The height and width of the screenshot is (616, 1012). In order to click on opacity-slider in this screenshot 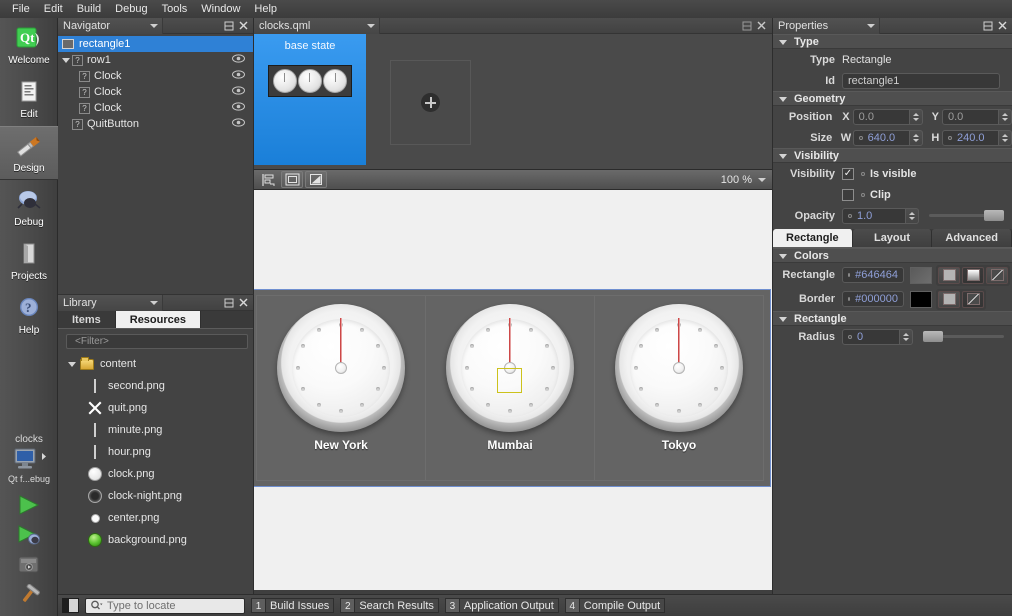, I will do `click(966, 215)`.